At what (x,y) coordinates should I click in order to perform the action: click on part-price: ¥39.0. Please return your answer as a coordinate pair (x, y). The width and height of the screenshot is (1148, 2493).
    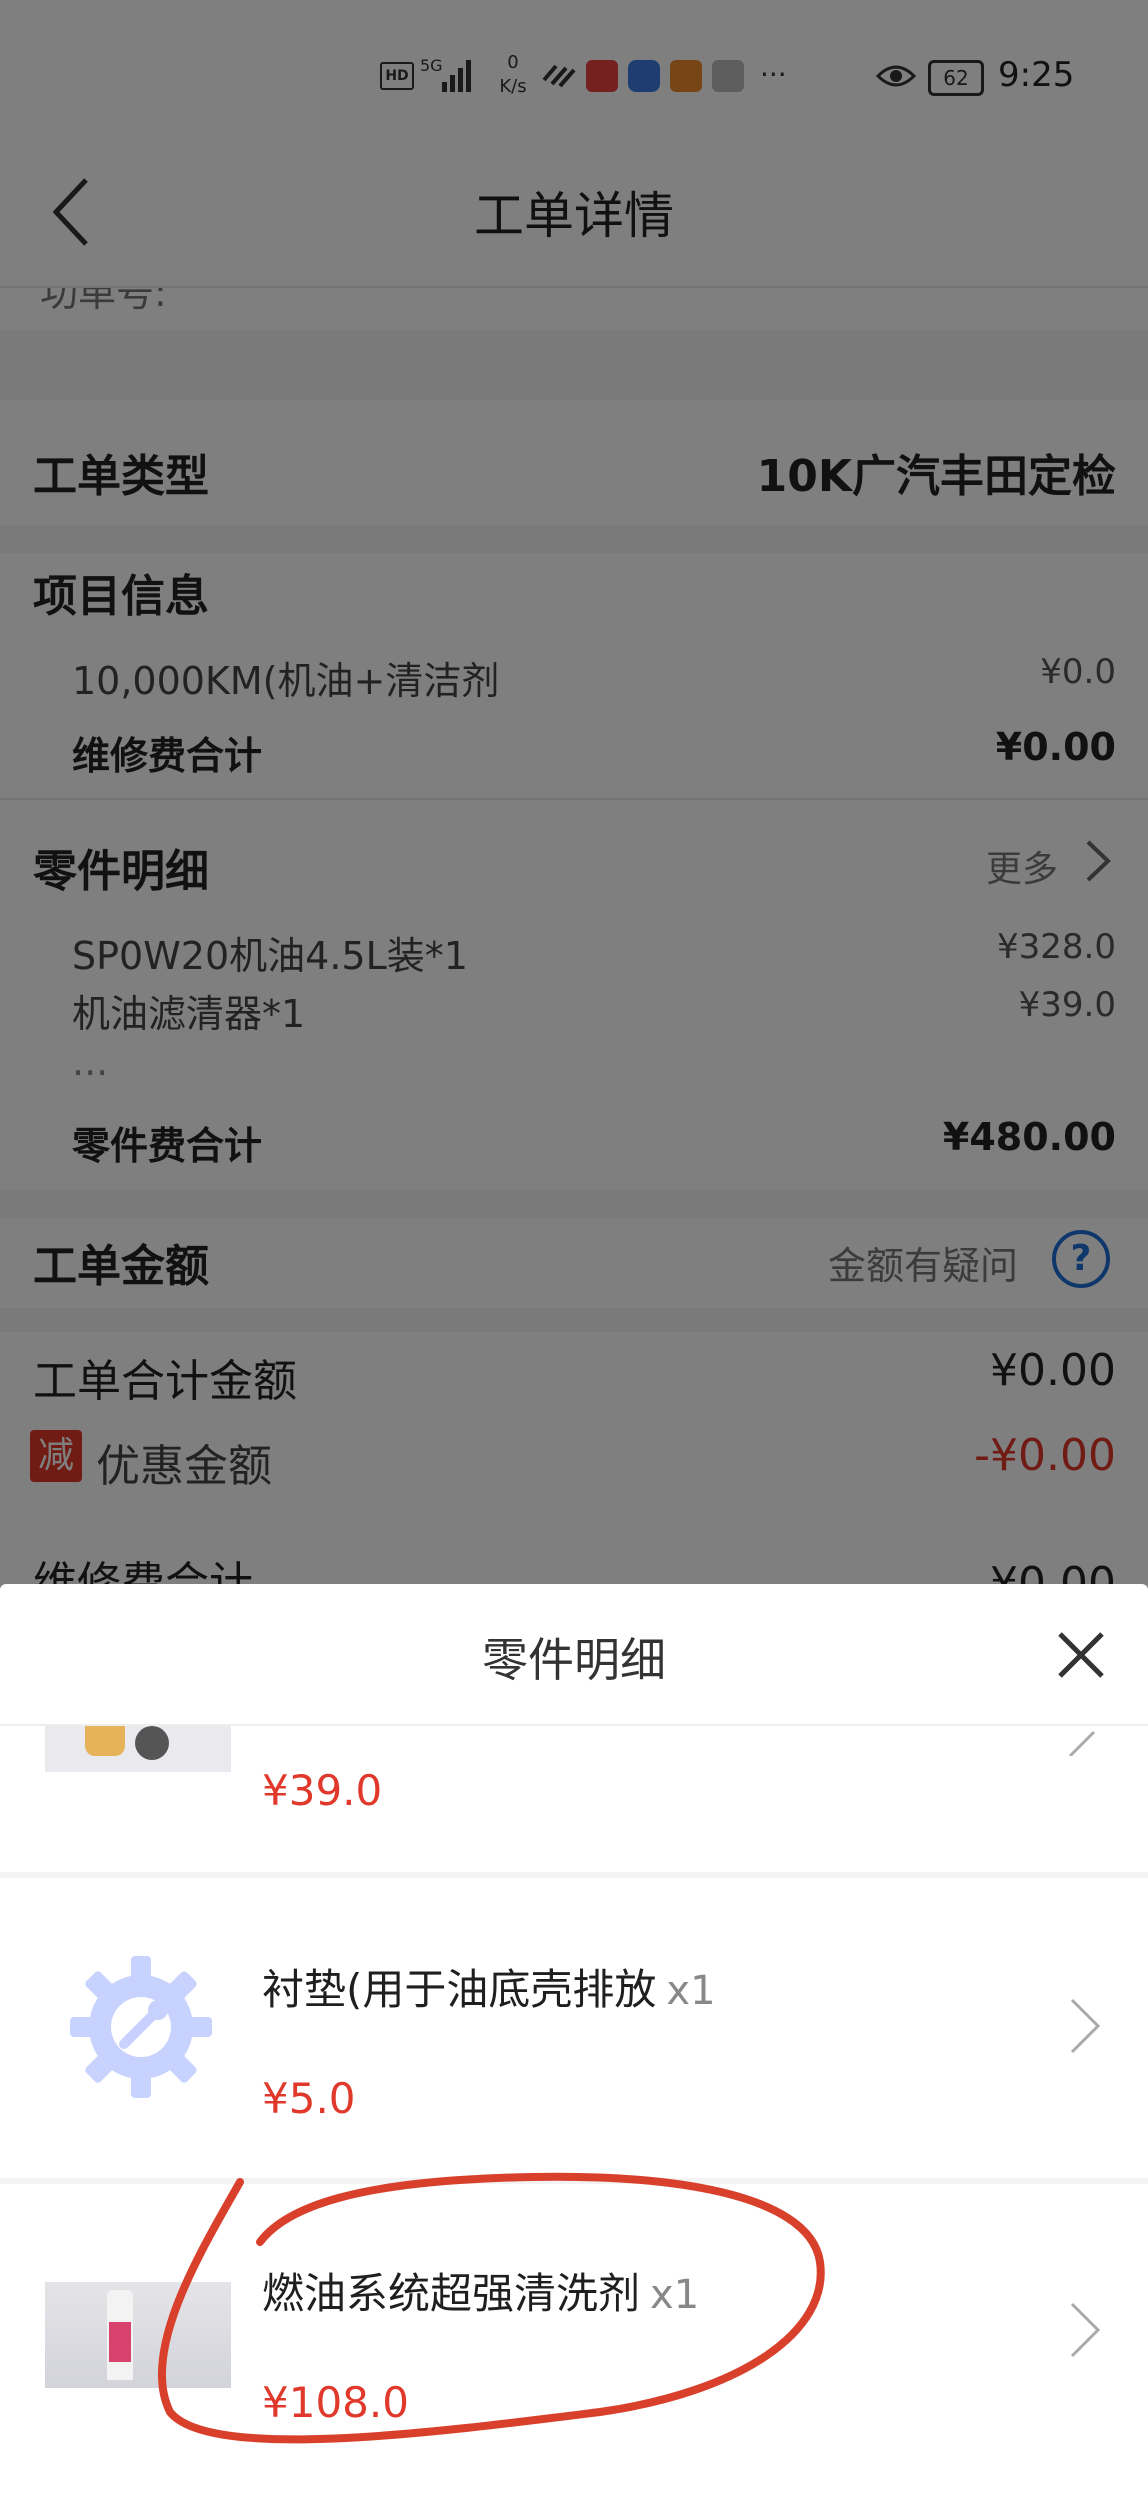
    Looking at the image, I should click on (322, 1790).